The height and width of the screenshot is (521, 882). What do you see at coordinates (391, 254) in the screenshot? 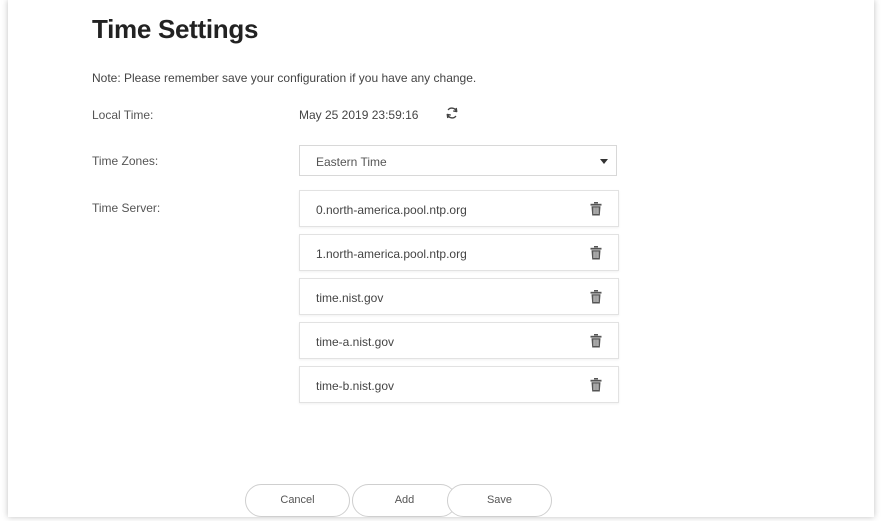
I see `time-server-address: 1.north-america.pool.ntp.org` at bounding box center [391, 254].